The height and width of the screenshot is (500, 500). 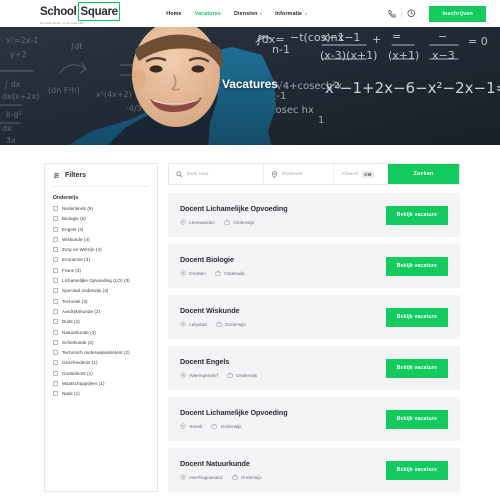 What do you see at coordinates (101, 219) in the screenshot?
I see `filter-item: Biologie (5)` at bounding box center [101, 219].